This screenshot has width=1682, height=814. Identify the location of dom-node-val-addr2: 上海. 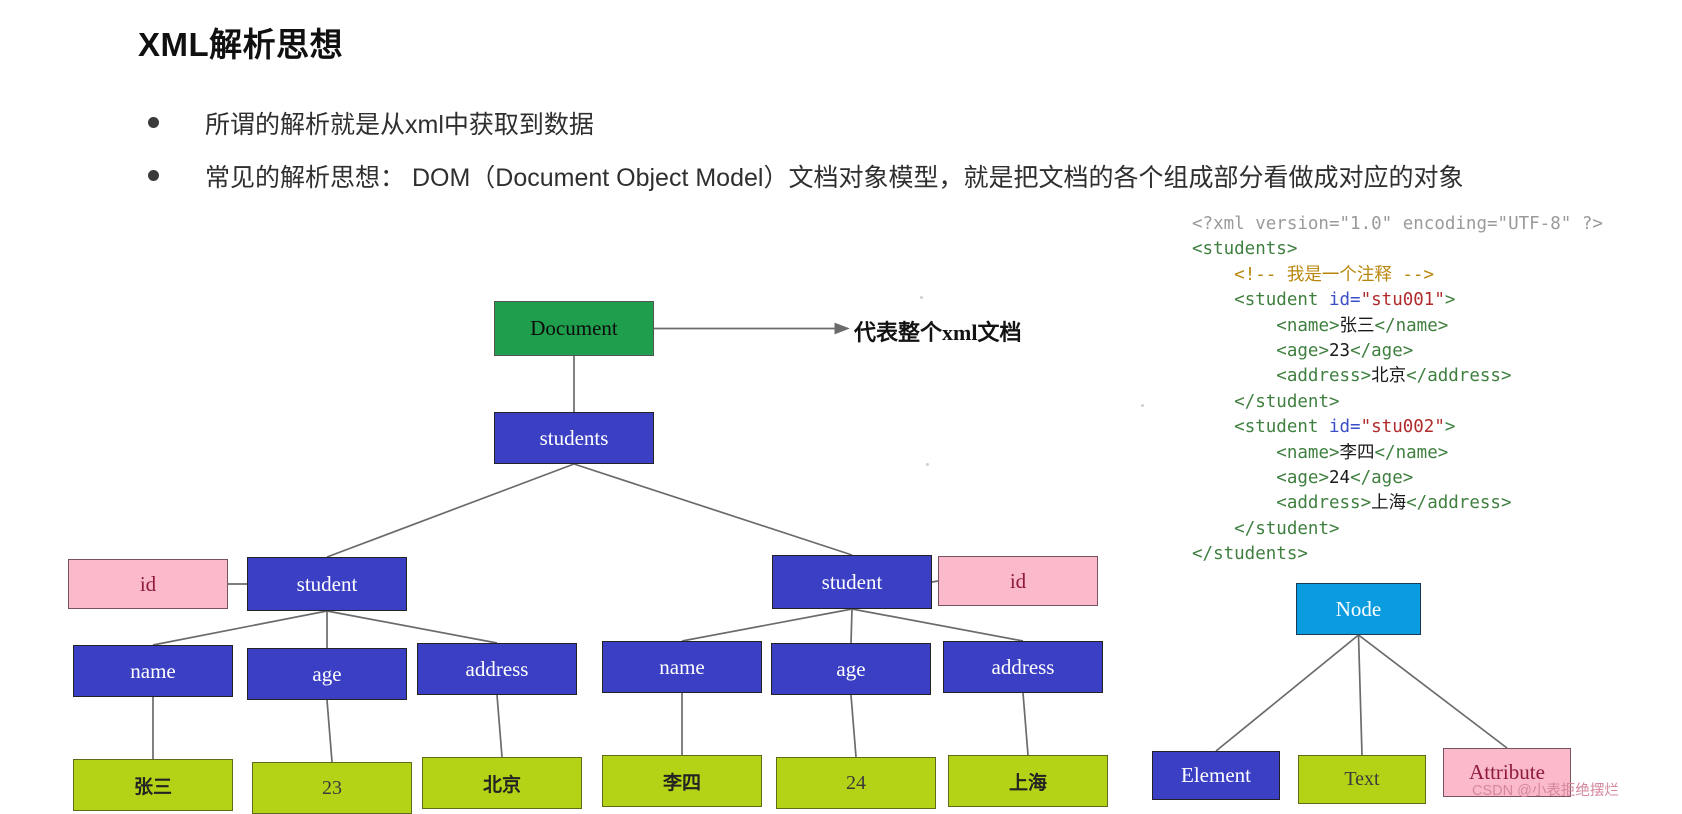
(1028, 781).